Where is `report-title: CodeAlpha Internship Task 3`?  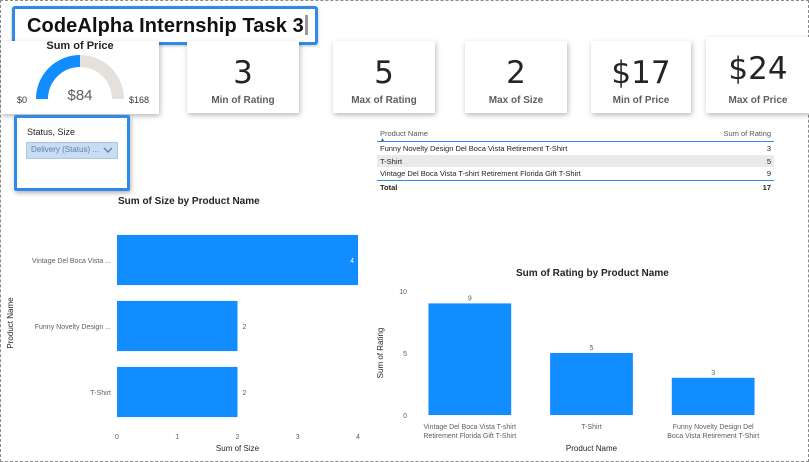 report-title: CodeAlpha Internship Task 3 is located at coordinates (165, 26).